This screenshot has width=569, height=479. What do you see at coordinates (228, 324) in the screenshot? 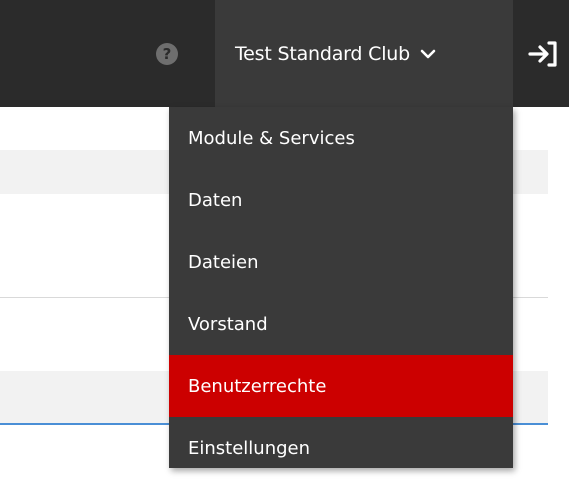
I see `menu-item-label: Vorstand` at bounding box center [228, 324].